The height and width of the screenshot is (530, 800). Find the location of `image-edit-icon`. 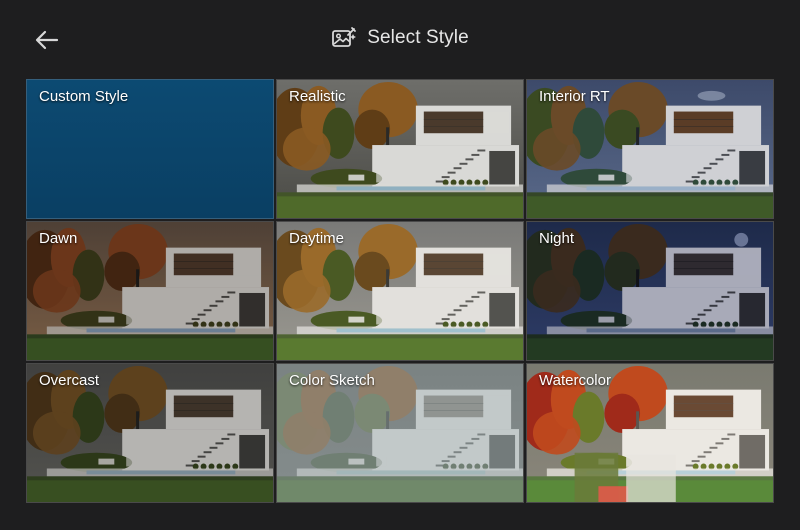

image-edit-icon is located at coordinates (344, 37).